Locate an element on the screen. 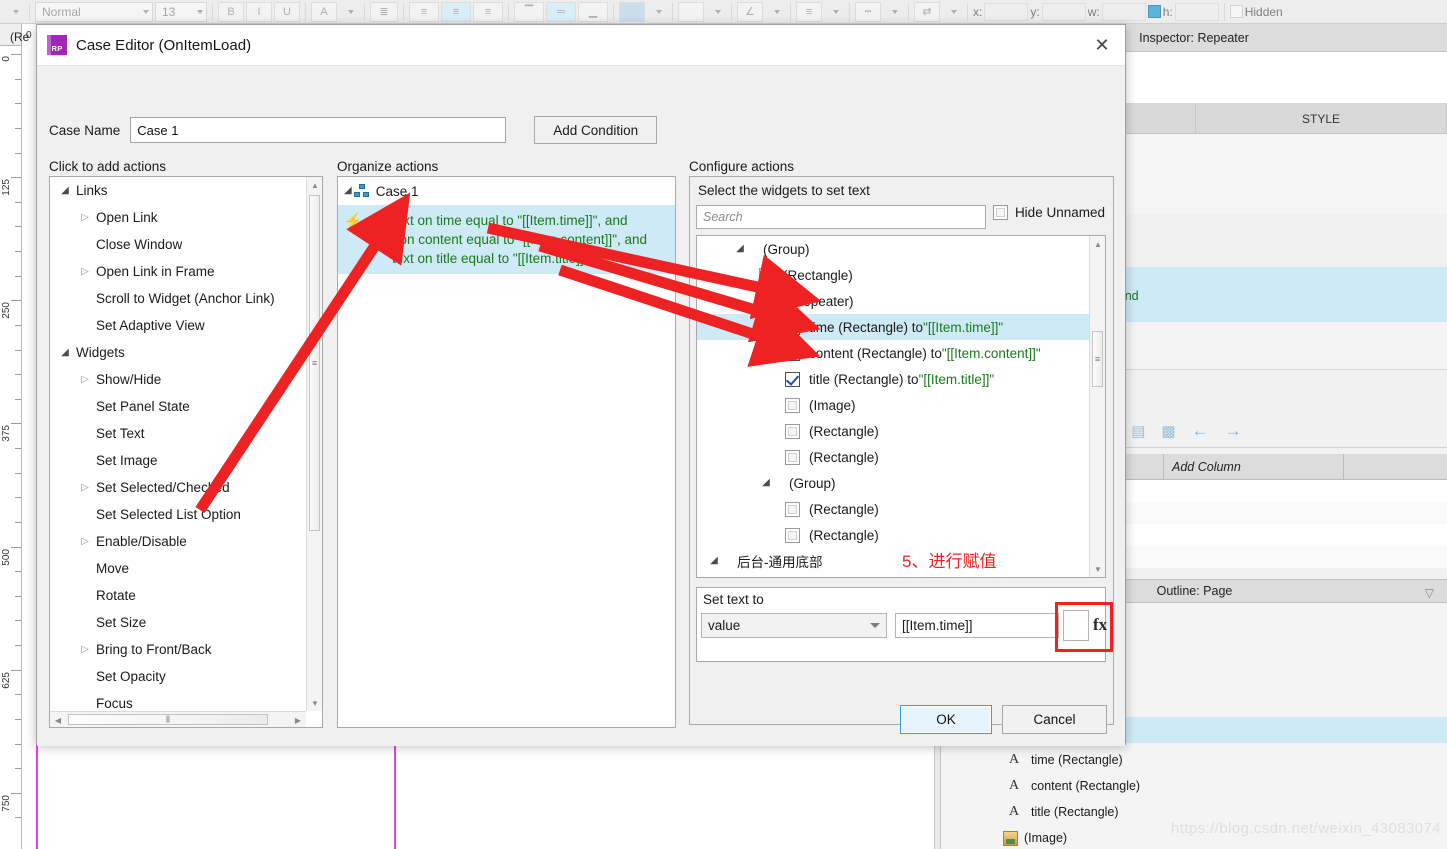  widget-tree-item: title (Rectangle) to "[[Item.title]]" is located at coordinates (893, 379).